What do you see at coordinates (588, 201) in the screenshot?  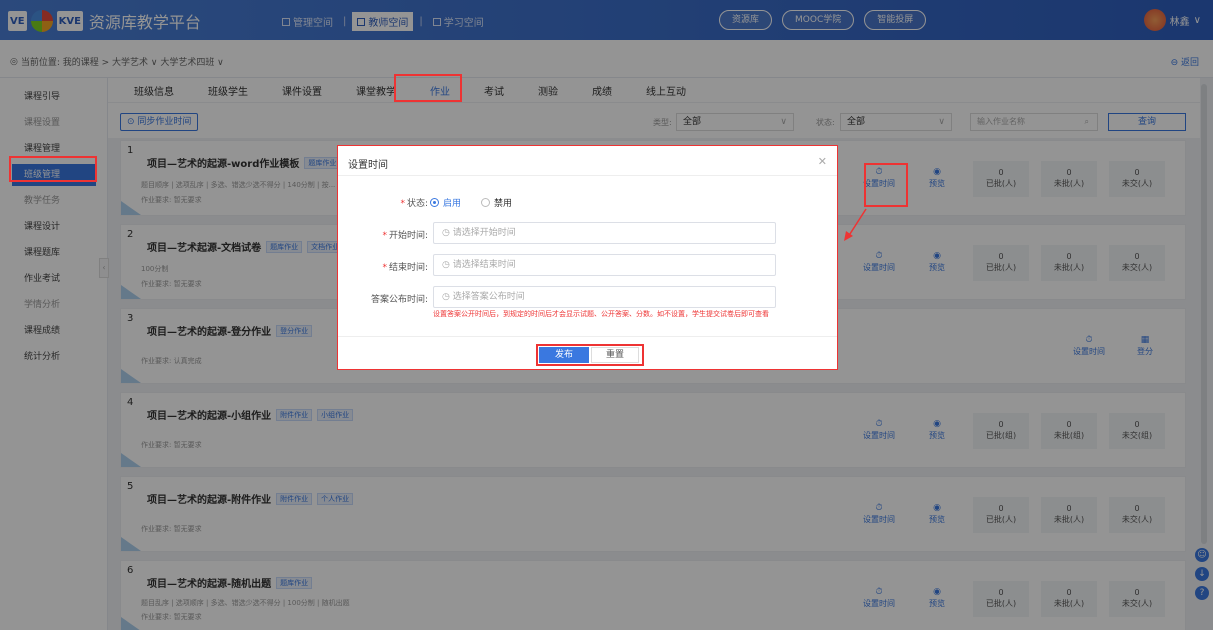 I see `status-row: * 状态: 启用 禁用` at bounding box center [588, 201].